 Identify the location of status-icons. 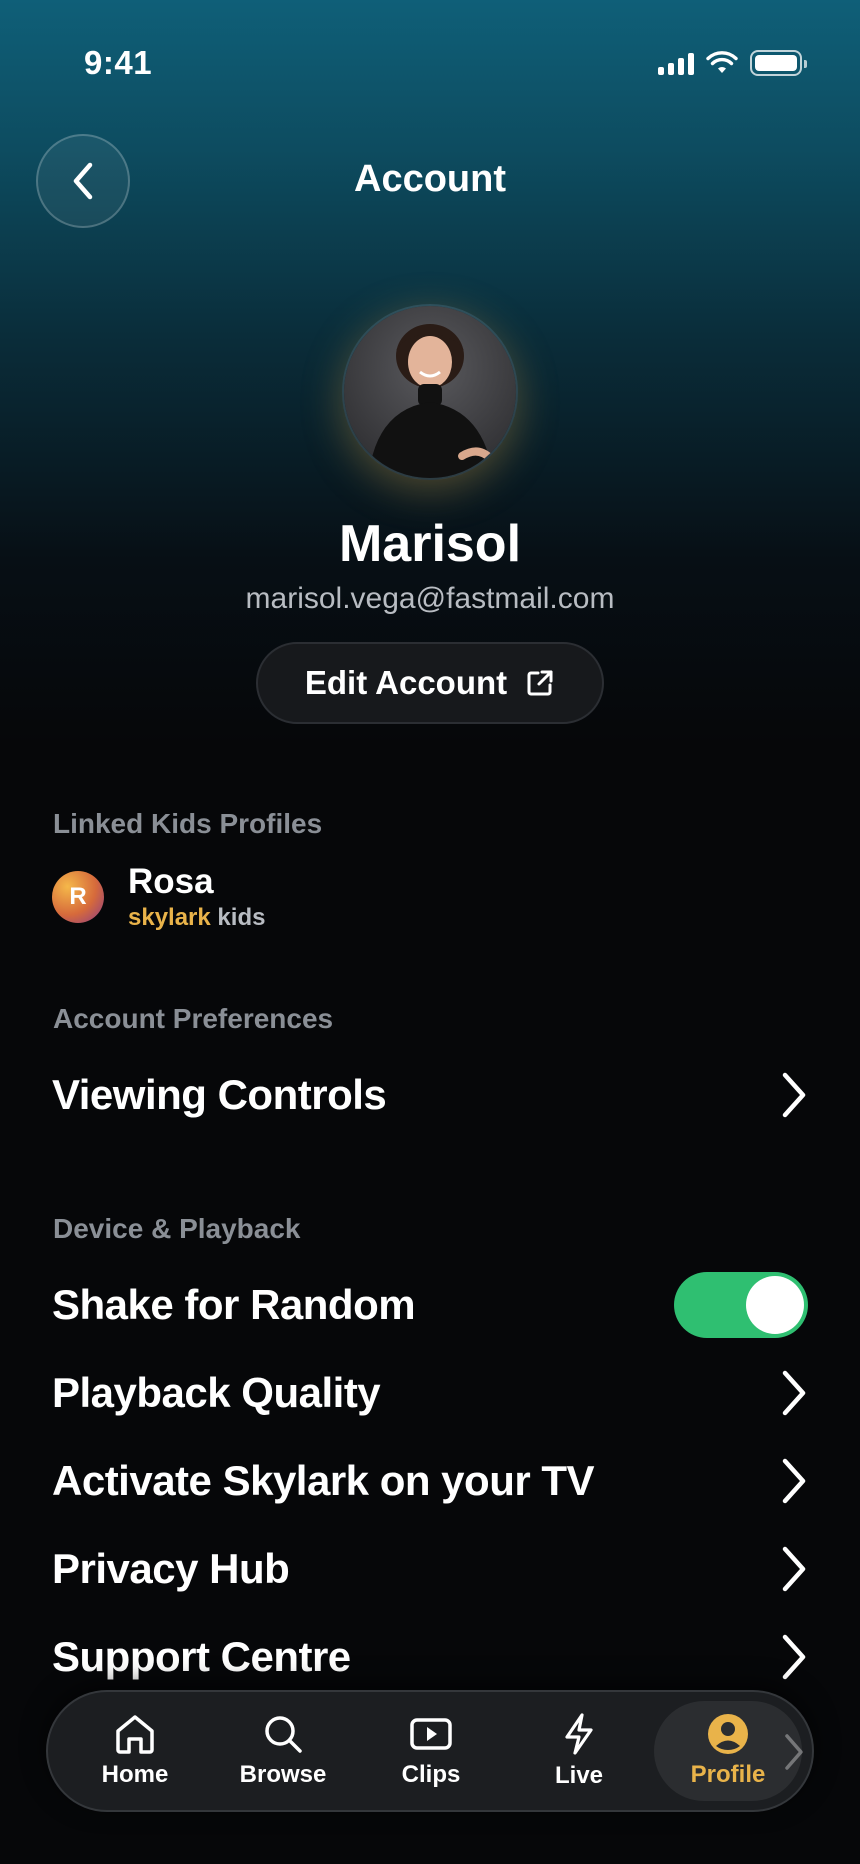
(732, 63).